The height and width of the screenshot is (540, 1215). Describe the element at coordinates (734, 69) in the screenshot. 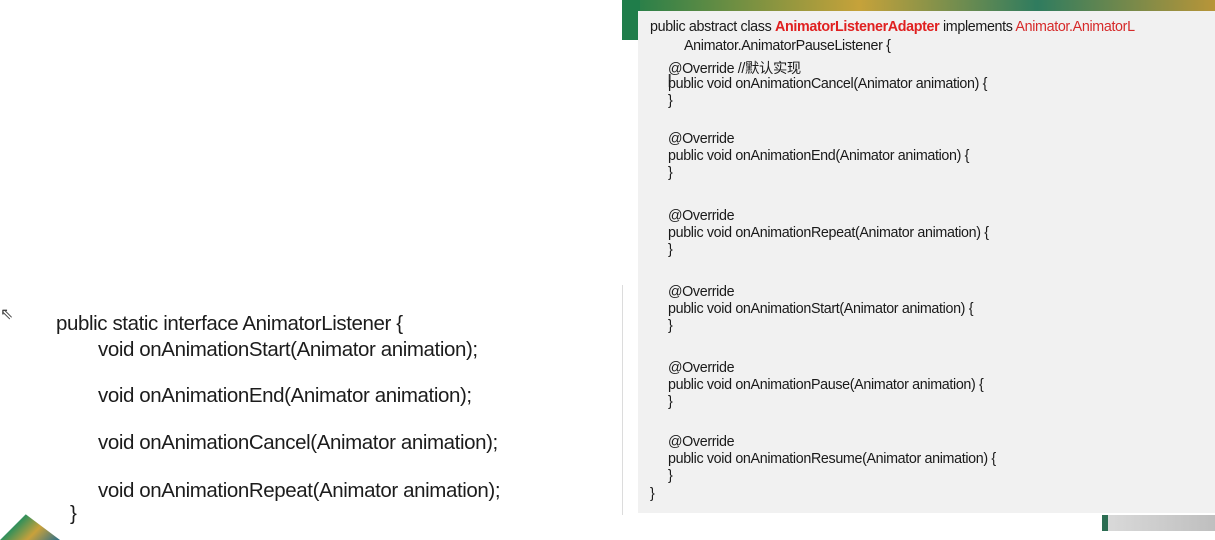

I see `annotation-comment: @Override //默认实现` at that location.